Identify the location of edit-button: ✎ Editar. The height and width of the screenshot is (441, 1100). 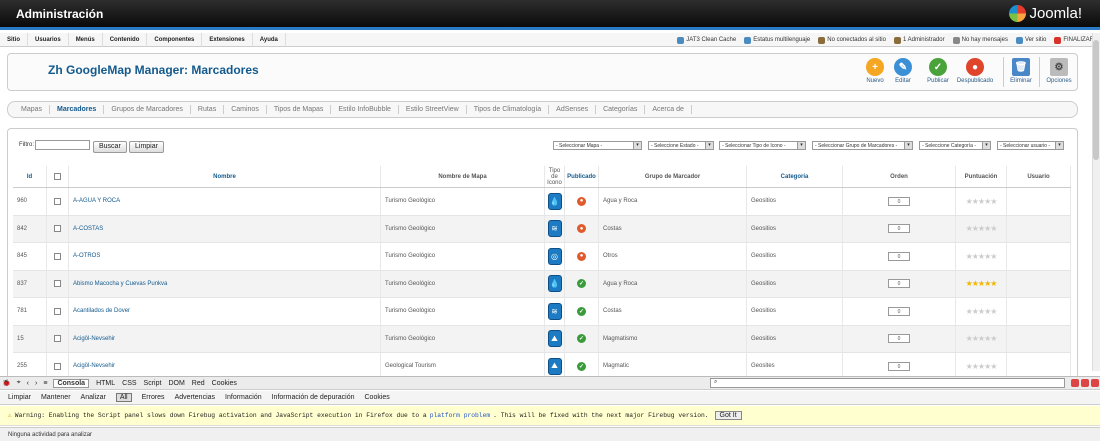
(903, 71).